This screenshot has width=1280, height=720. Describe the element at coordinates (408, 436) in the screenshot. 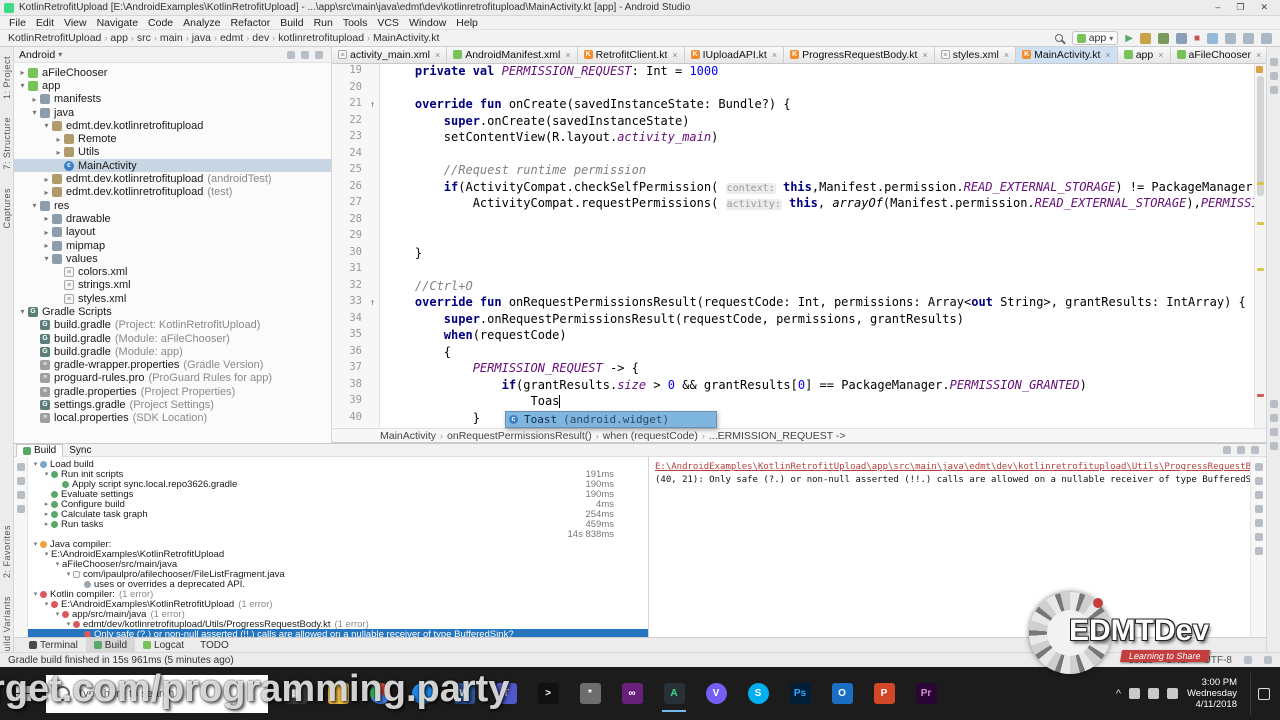

I see `breadcrumb-item: MainActivity` at that location.